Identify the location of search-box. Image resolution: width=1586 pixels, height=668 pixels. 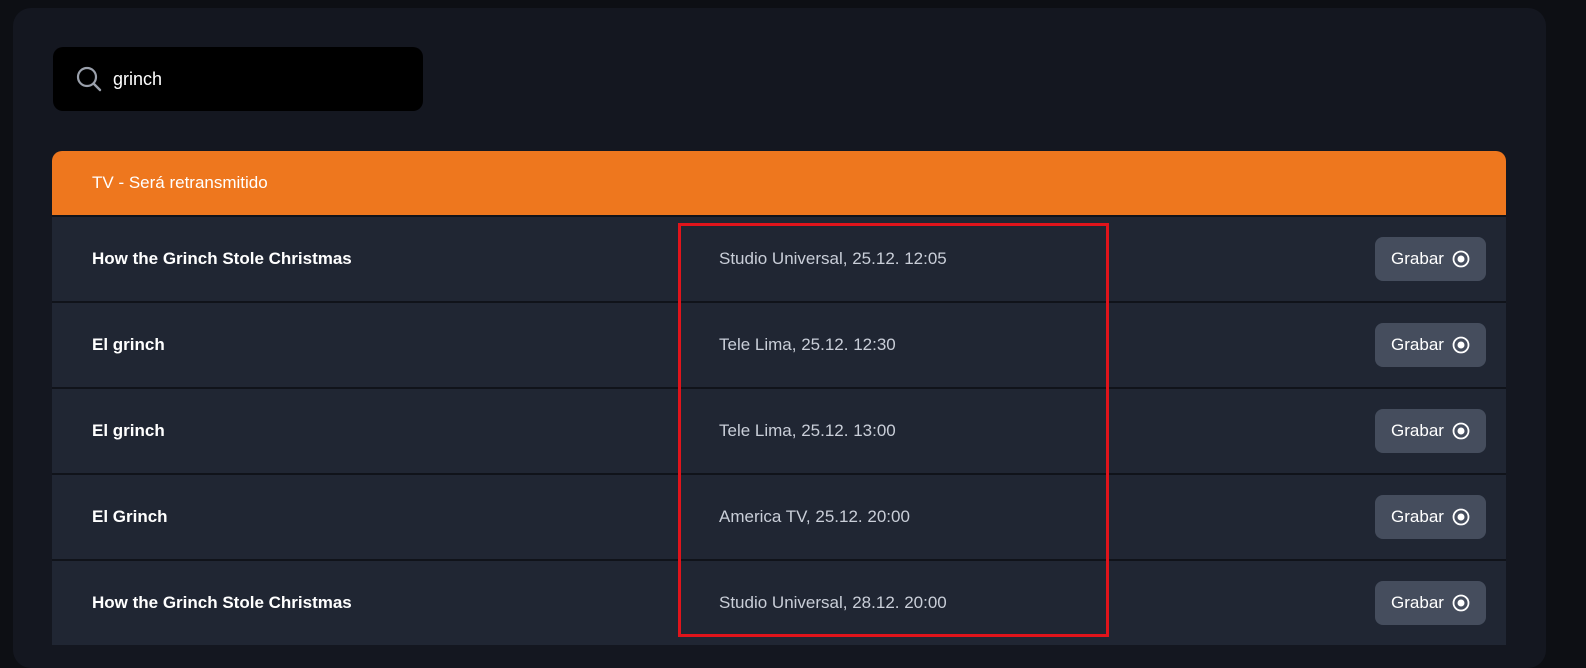
(238, 79).